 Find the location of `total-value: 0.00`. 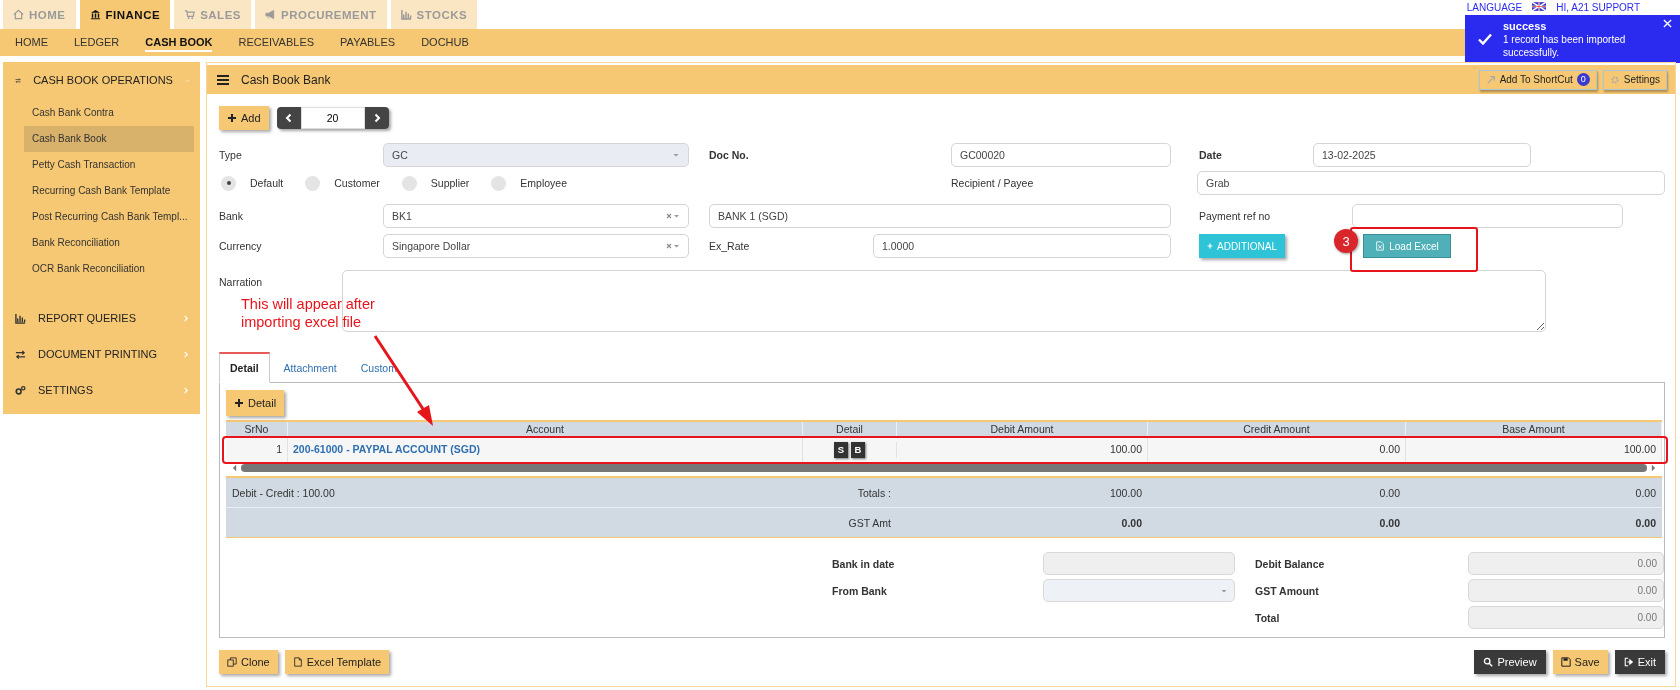

total-value: 0.00 is located at coordinates (1645, 492).